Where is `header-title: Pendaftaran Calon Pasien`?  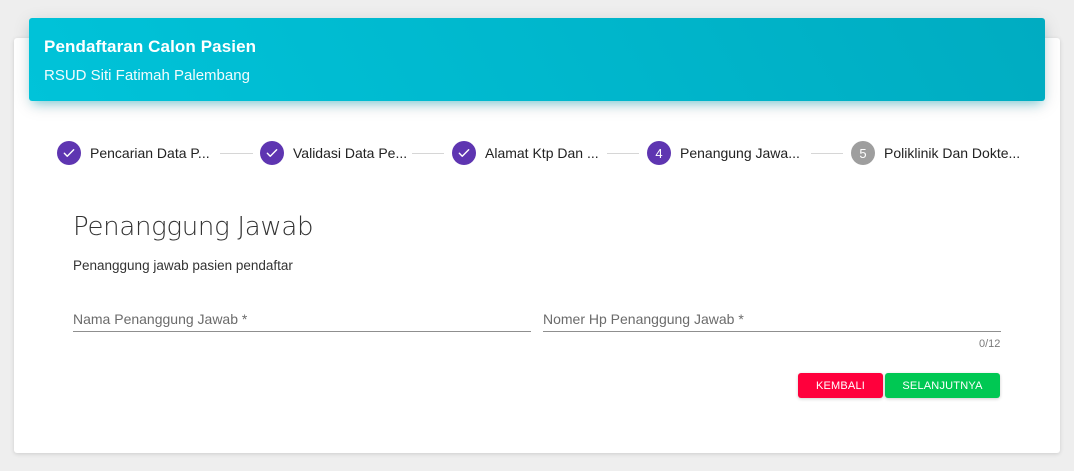 header-title: Pendaftaran Calon Pasien is located at coordinates (150, 46).